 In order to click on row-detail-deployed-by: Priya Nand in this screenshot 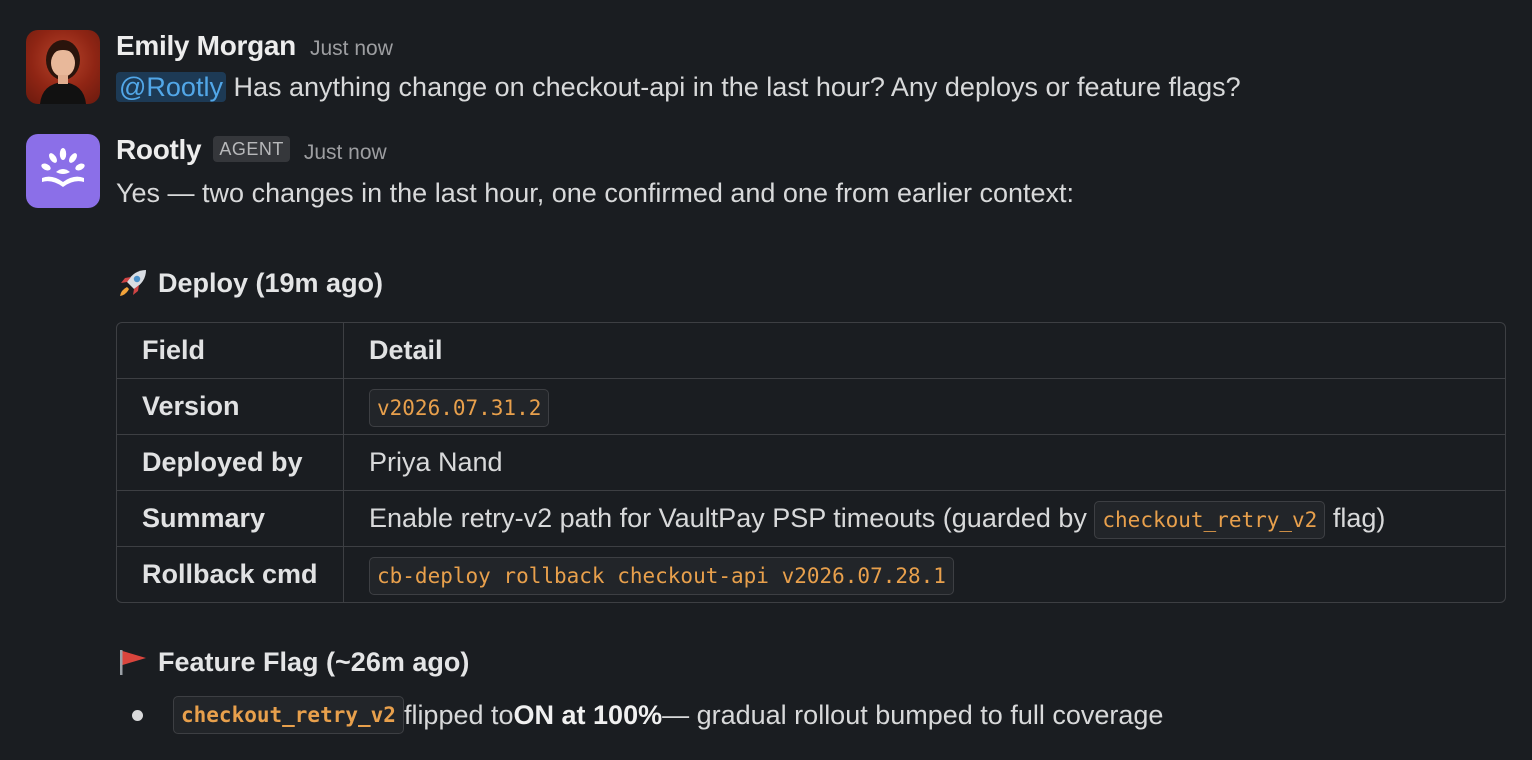, I will do `click(924, 463)`.